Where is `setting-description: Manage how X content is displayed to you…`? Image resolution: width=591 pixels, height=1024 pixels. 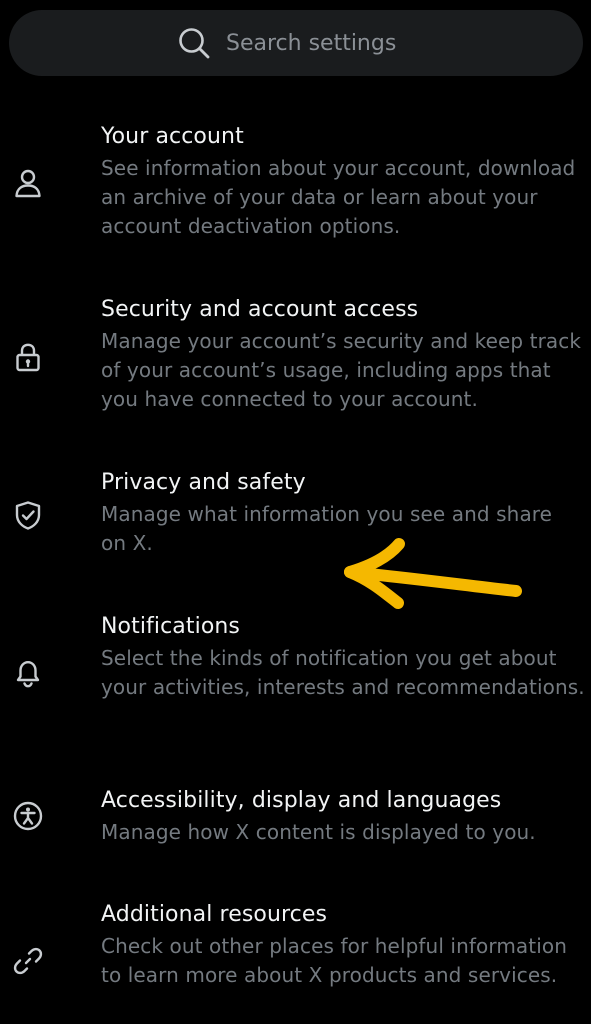
setting-description: Manage how X content is displayed to you… is located at coordinates (318, 832).